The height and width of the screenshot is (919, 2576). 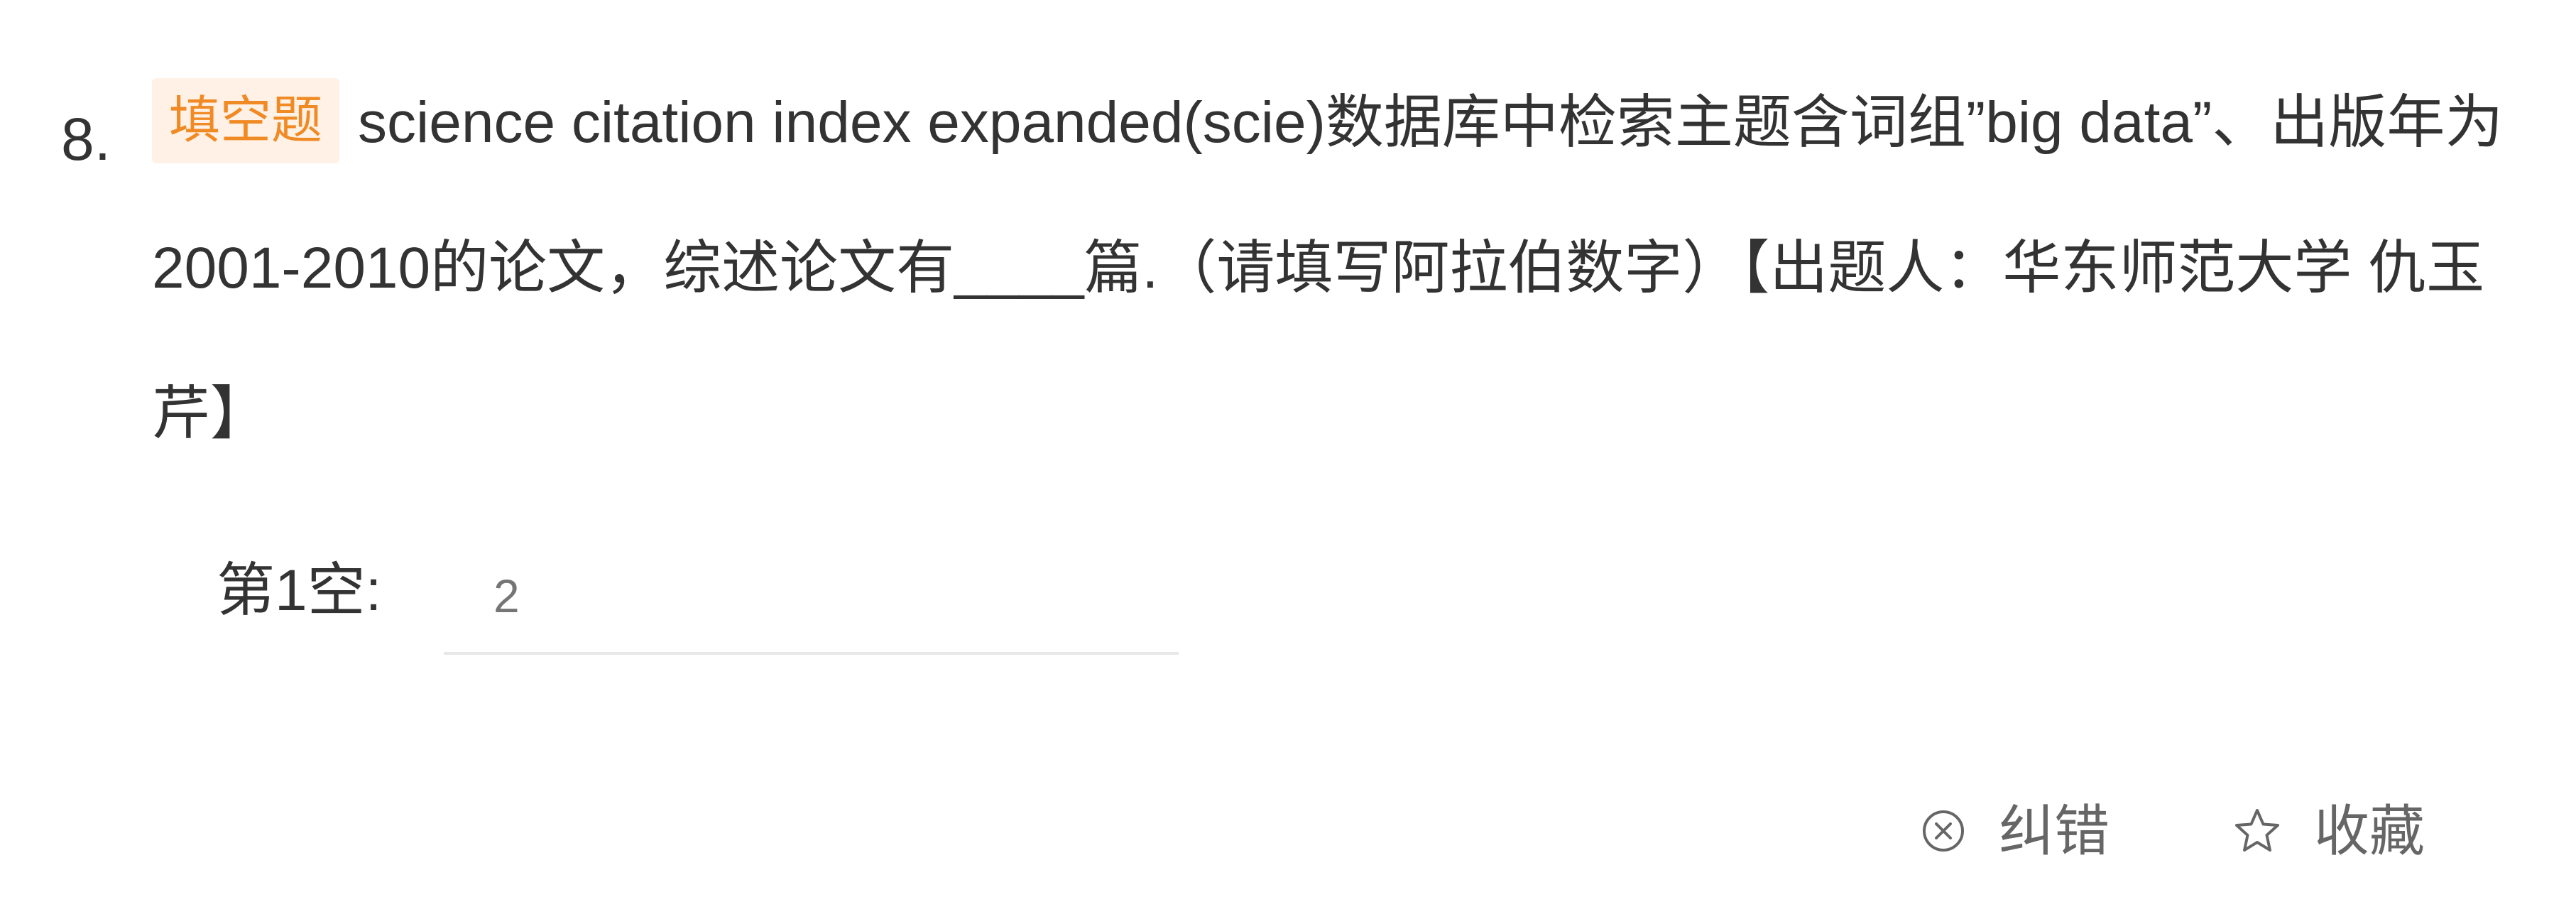 What do you see at coordinates (86, 139) in the screenshot?
I see `question-number: 8.` at bounding box center [86, 139].